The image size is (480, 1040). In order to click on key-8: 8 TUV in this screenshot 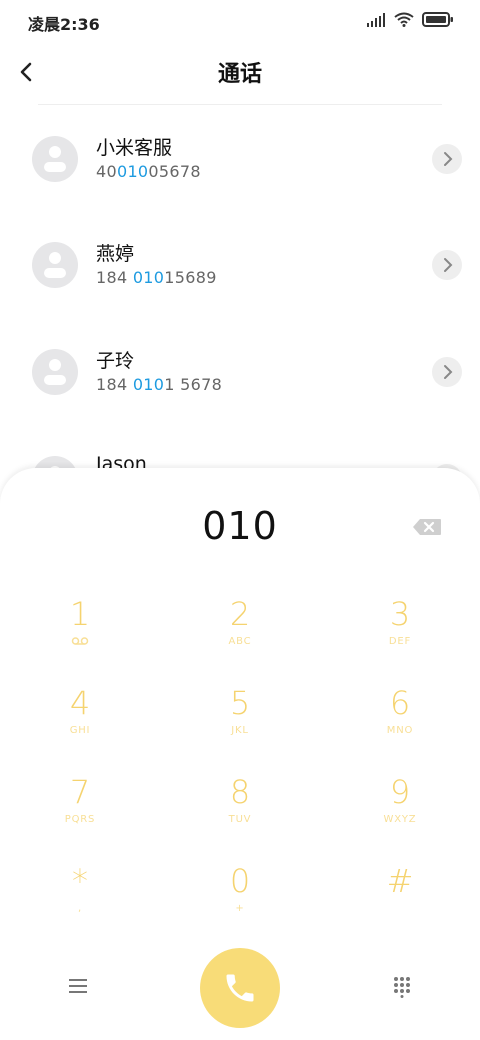, I will do `click(240, 814)`.